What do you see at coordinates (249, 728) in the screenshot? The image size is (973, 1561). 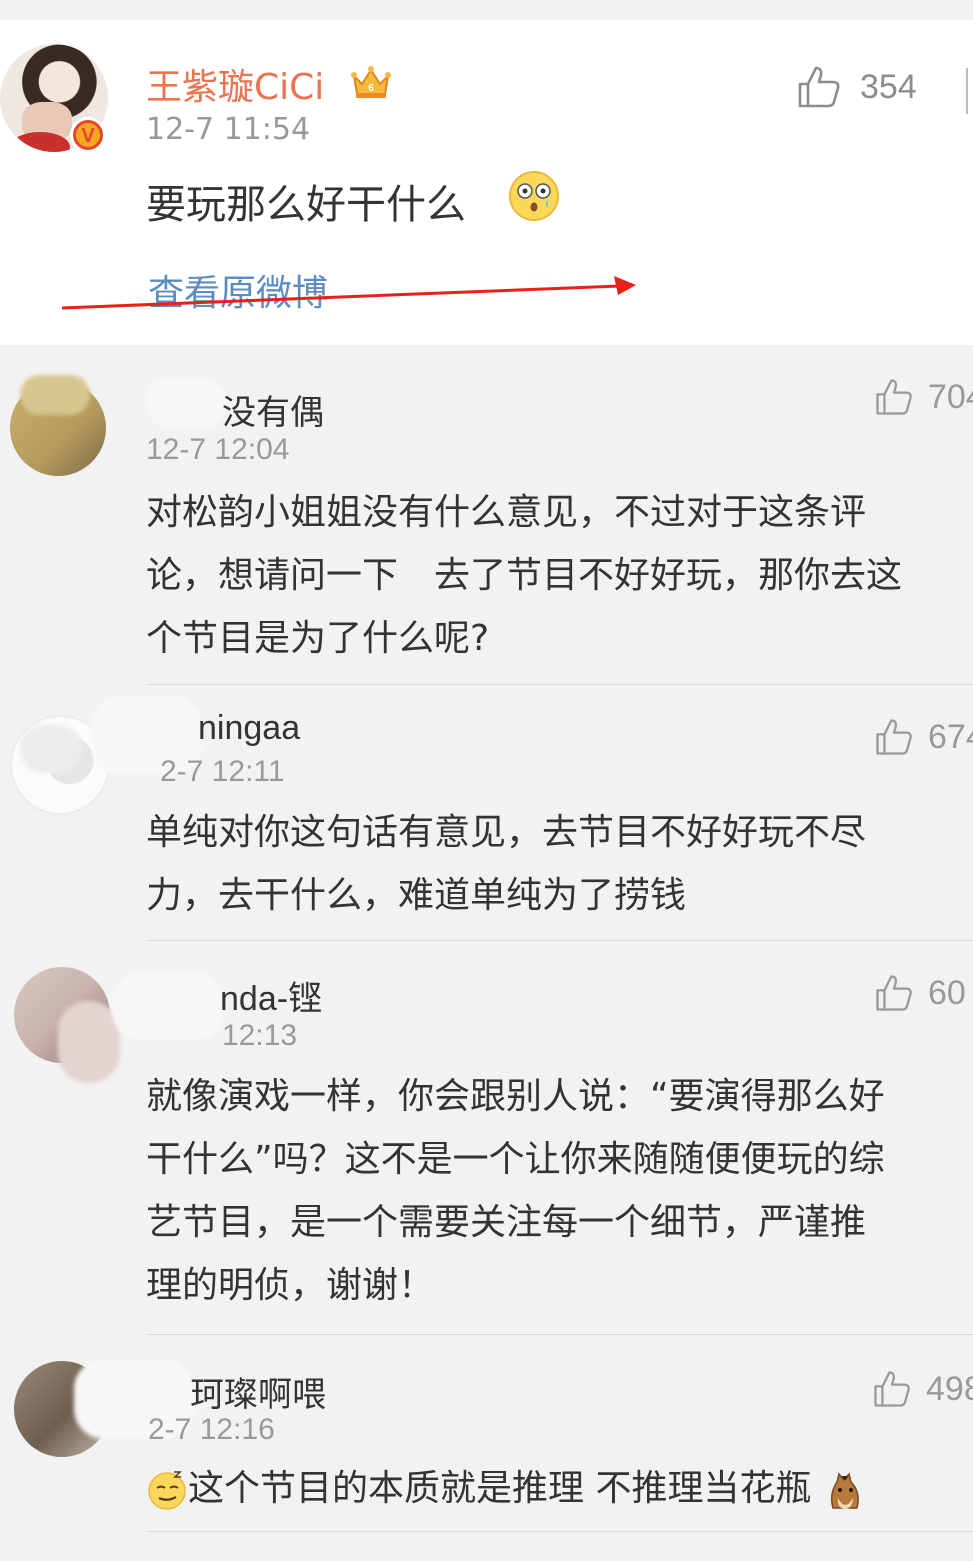 I see `comment-author: ningaa` at bounding box center [249, 728].